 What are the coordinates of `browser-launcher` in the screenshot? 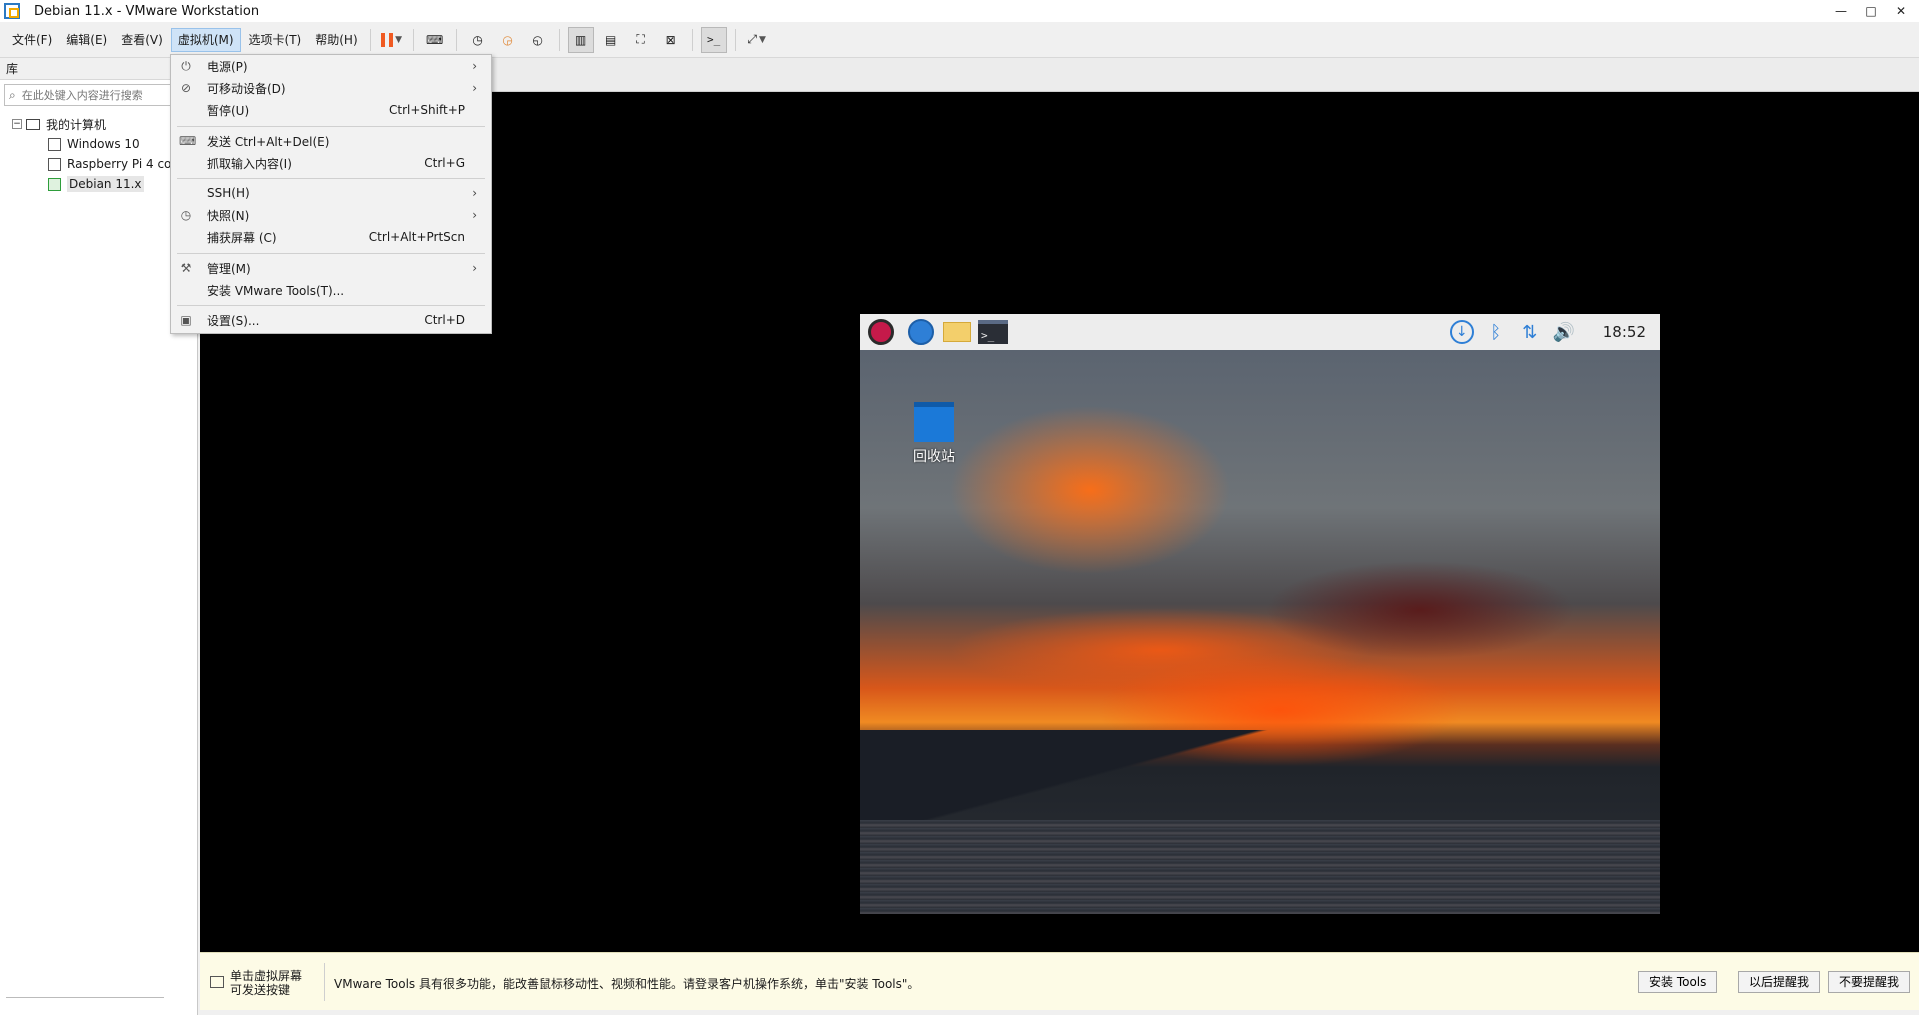 It's located at (921, 332).